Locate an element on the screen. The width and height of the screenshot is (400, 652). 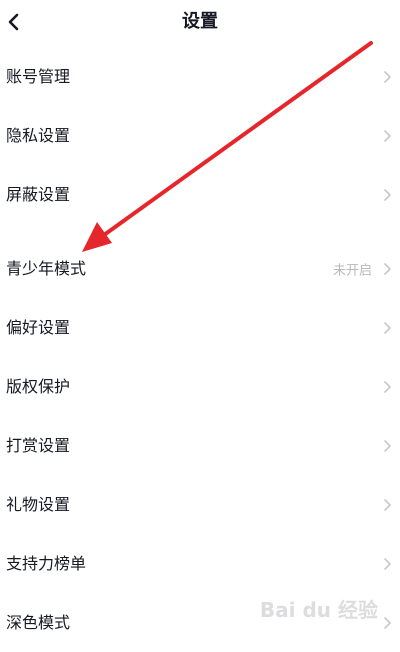
settings-item-support-ranking: 支持力榜单 is located at coordinates (200, 563).